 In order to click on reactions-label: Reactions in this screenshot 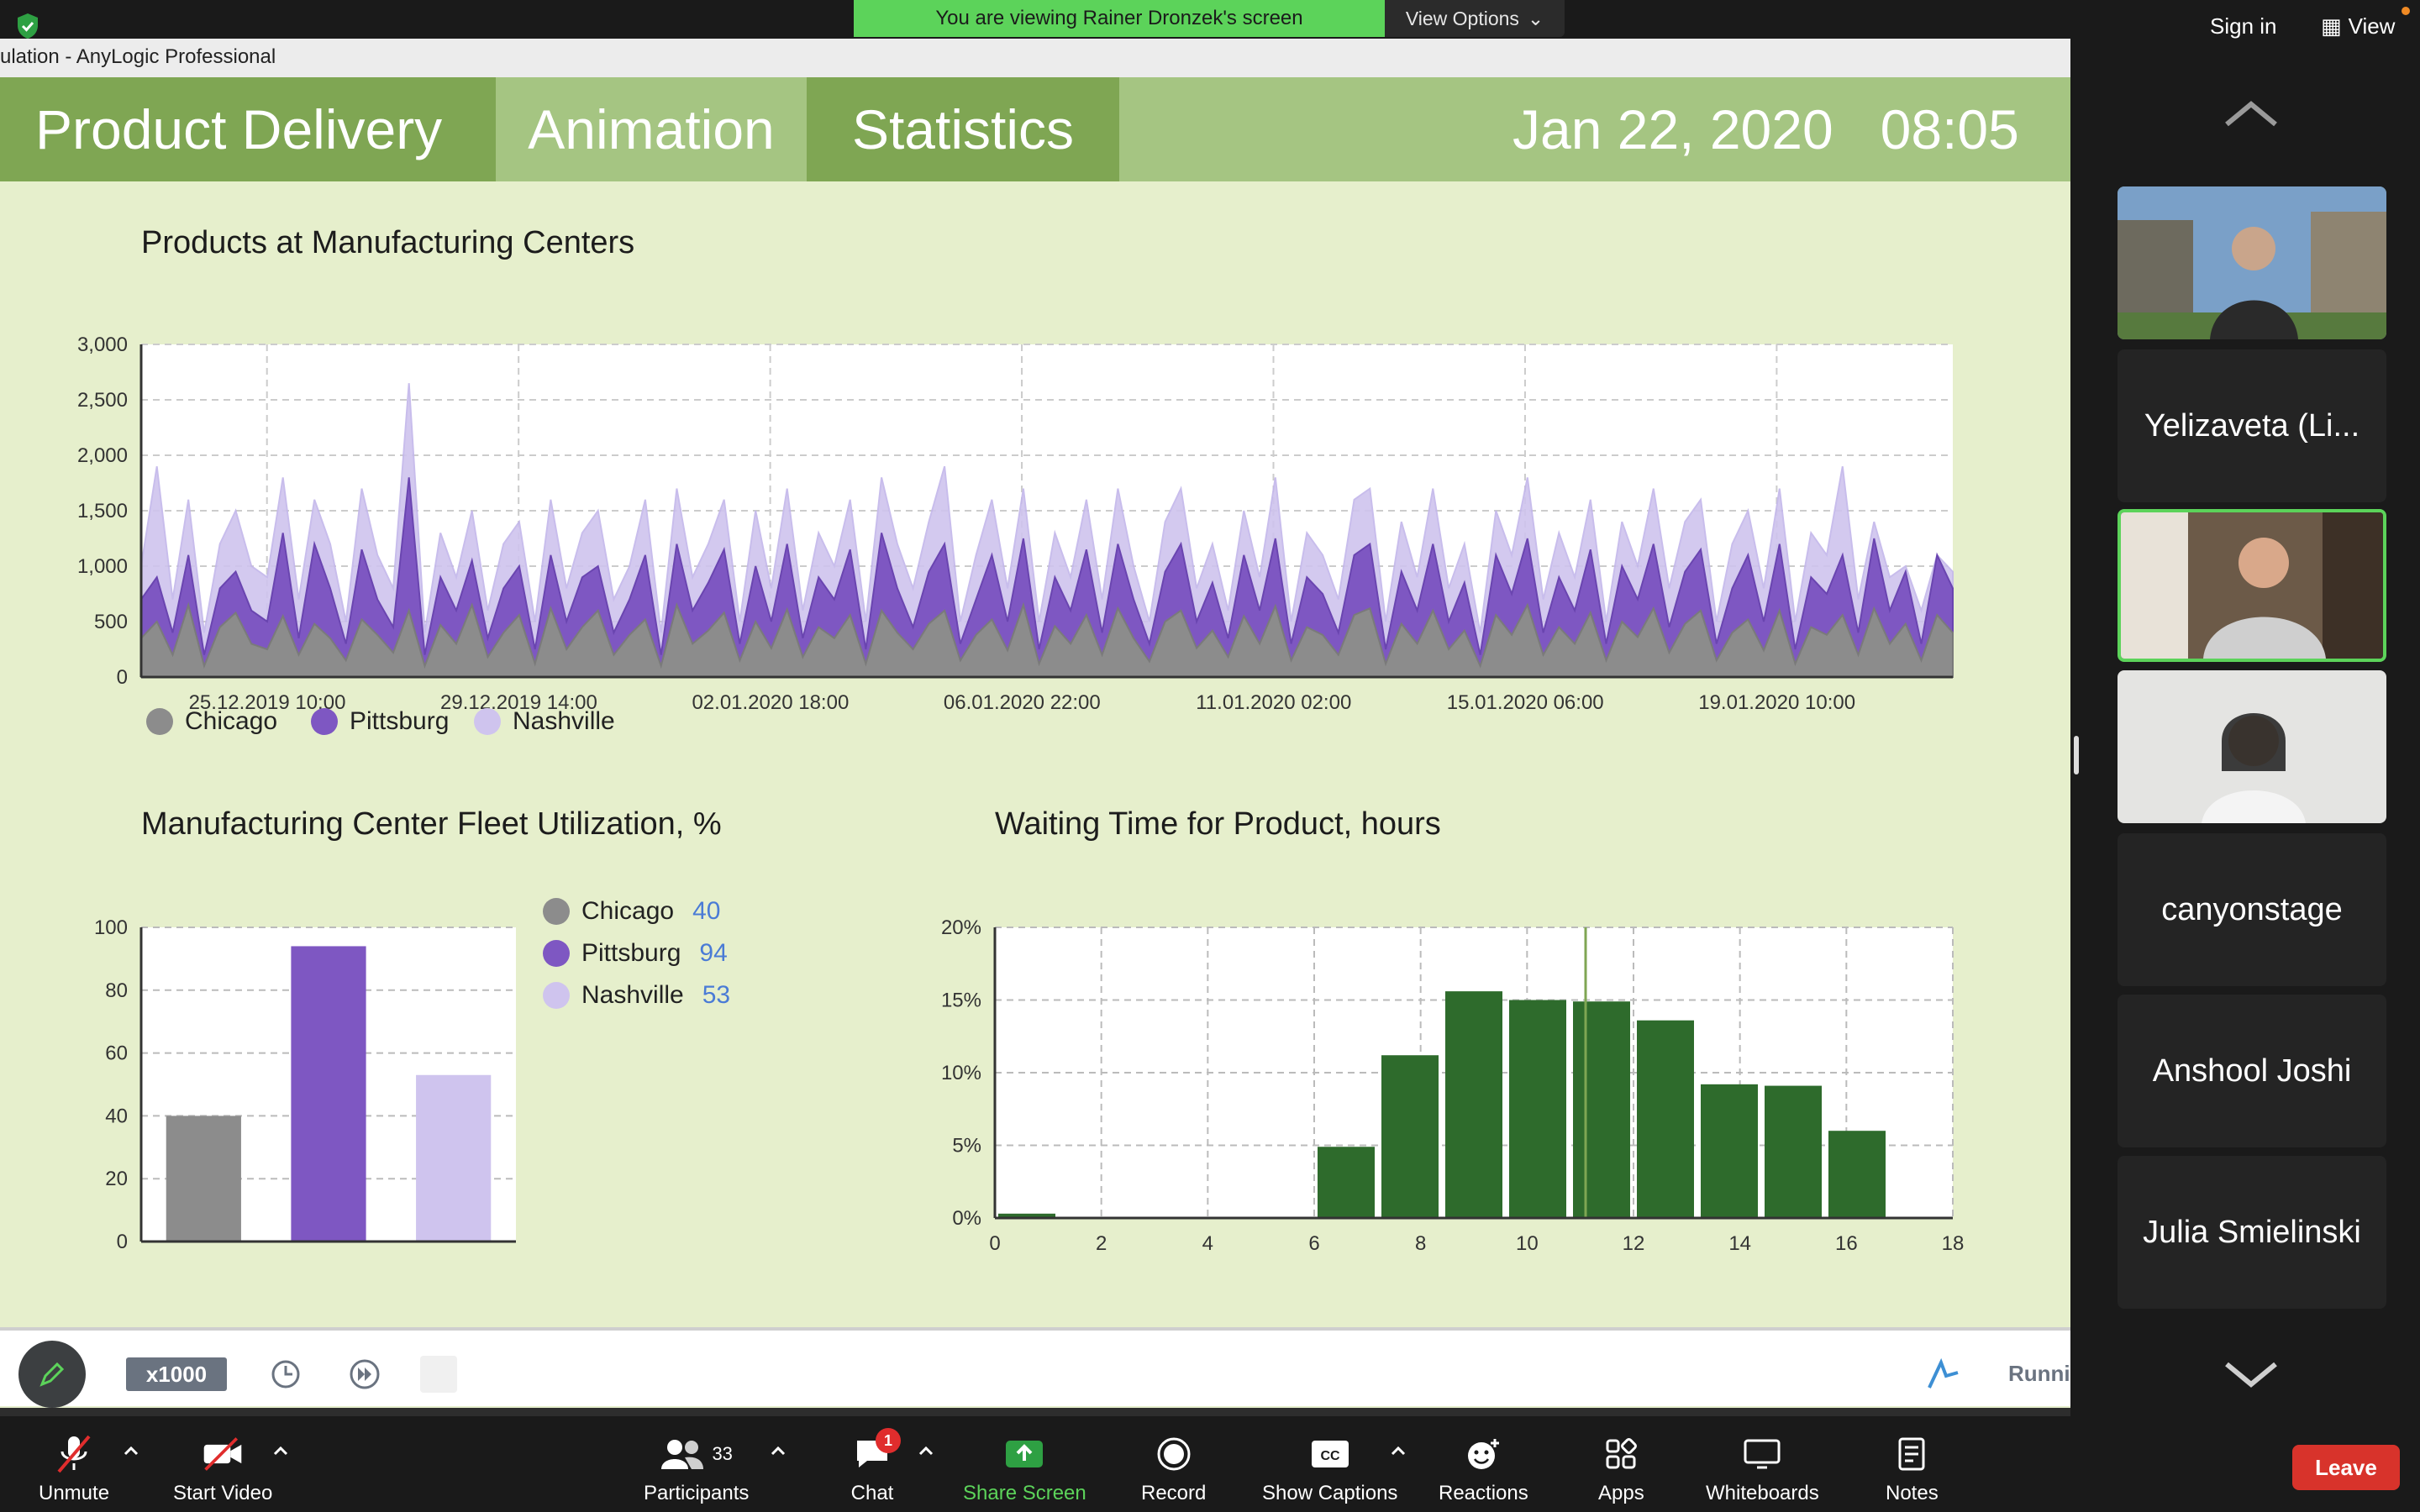, I will do `click(1483, 1493)`.